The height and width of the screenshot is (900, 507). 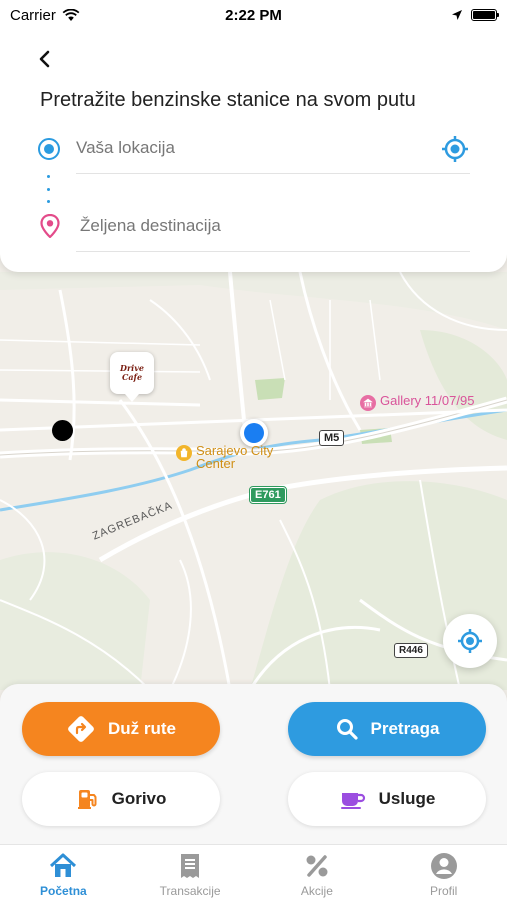 What do you see at coordinates (485, 15) in the screenshot?
I see `battery-icon` at bounding box center [485, 15].